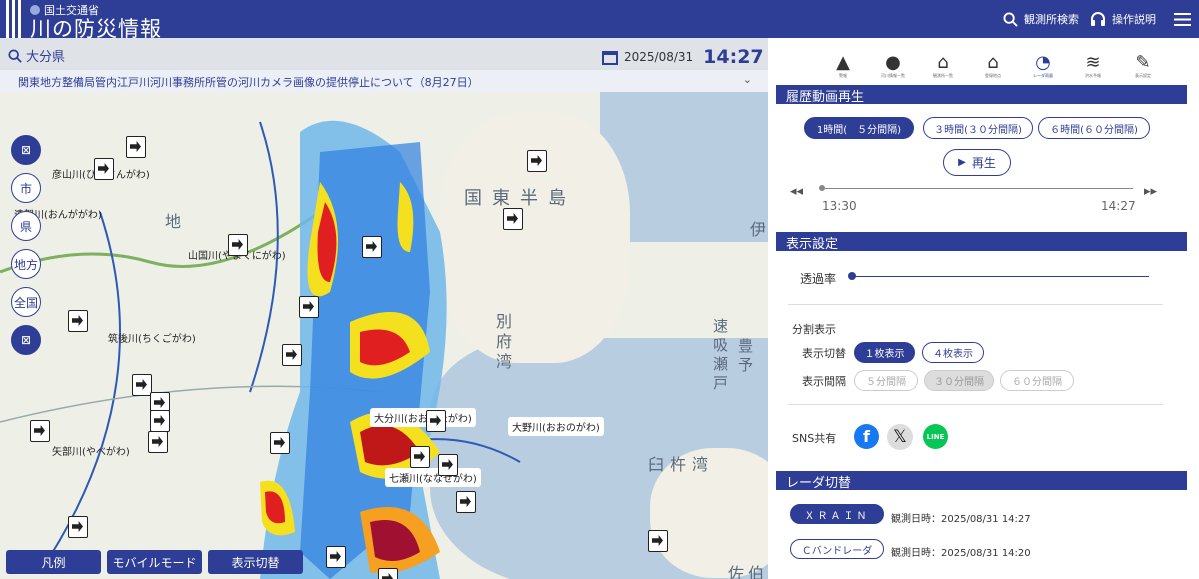  What do you see at coordinates (520, 198) in the screenshot?
I see `place-label: 国東半島` at bounding box center [520, 198].